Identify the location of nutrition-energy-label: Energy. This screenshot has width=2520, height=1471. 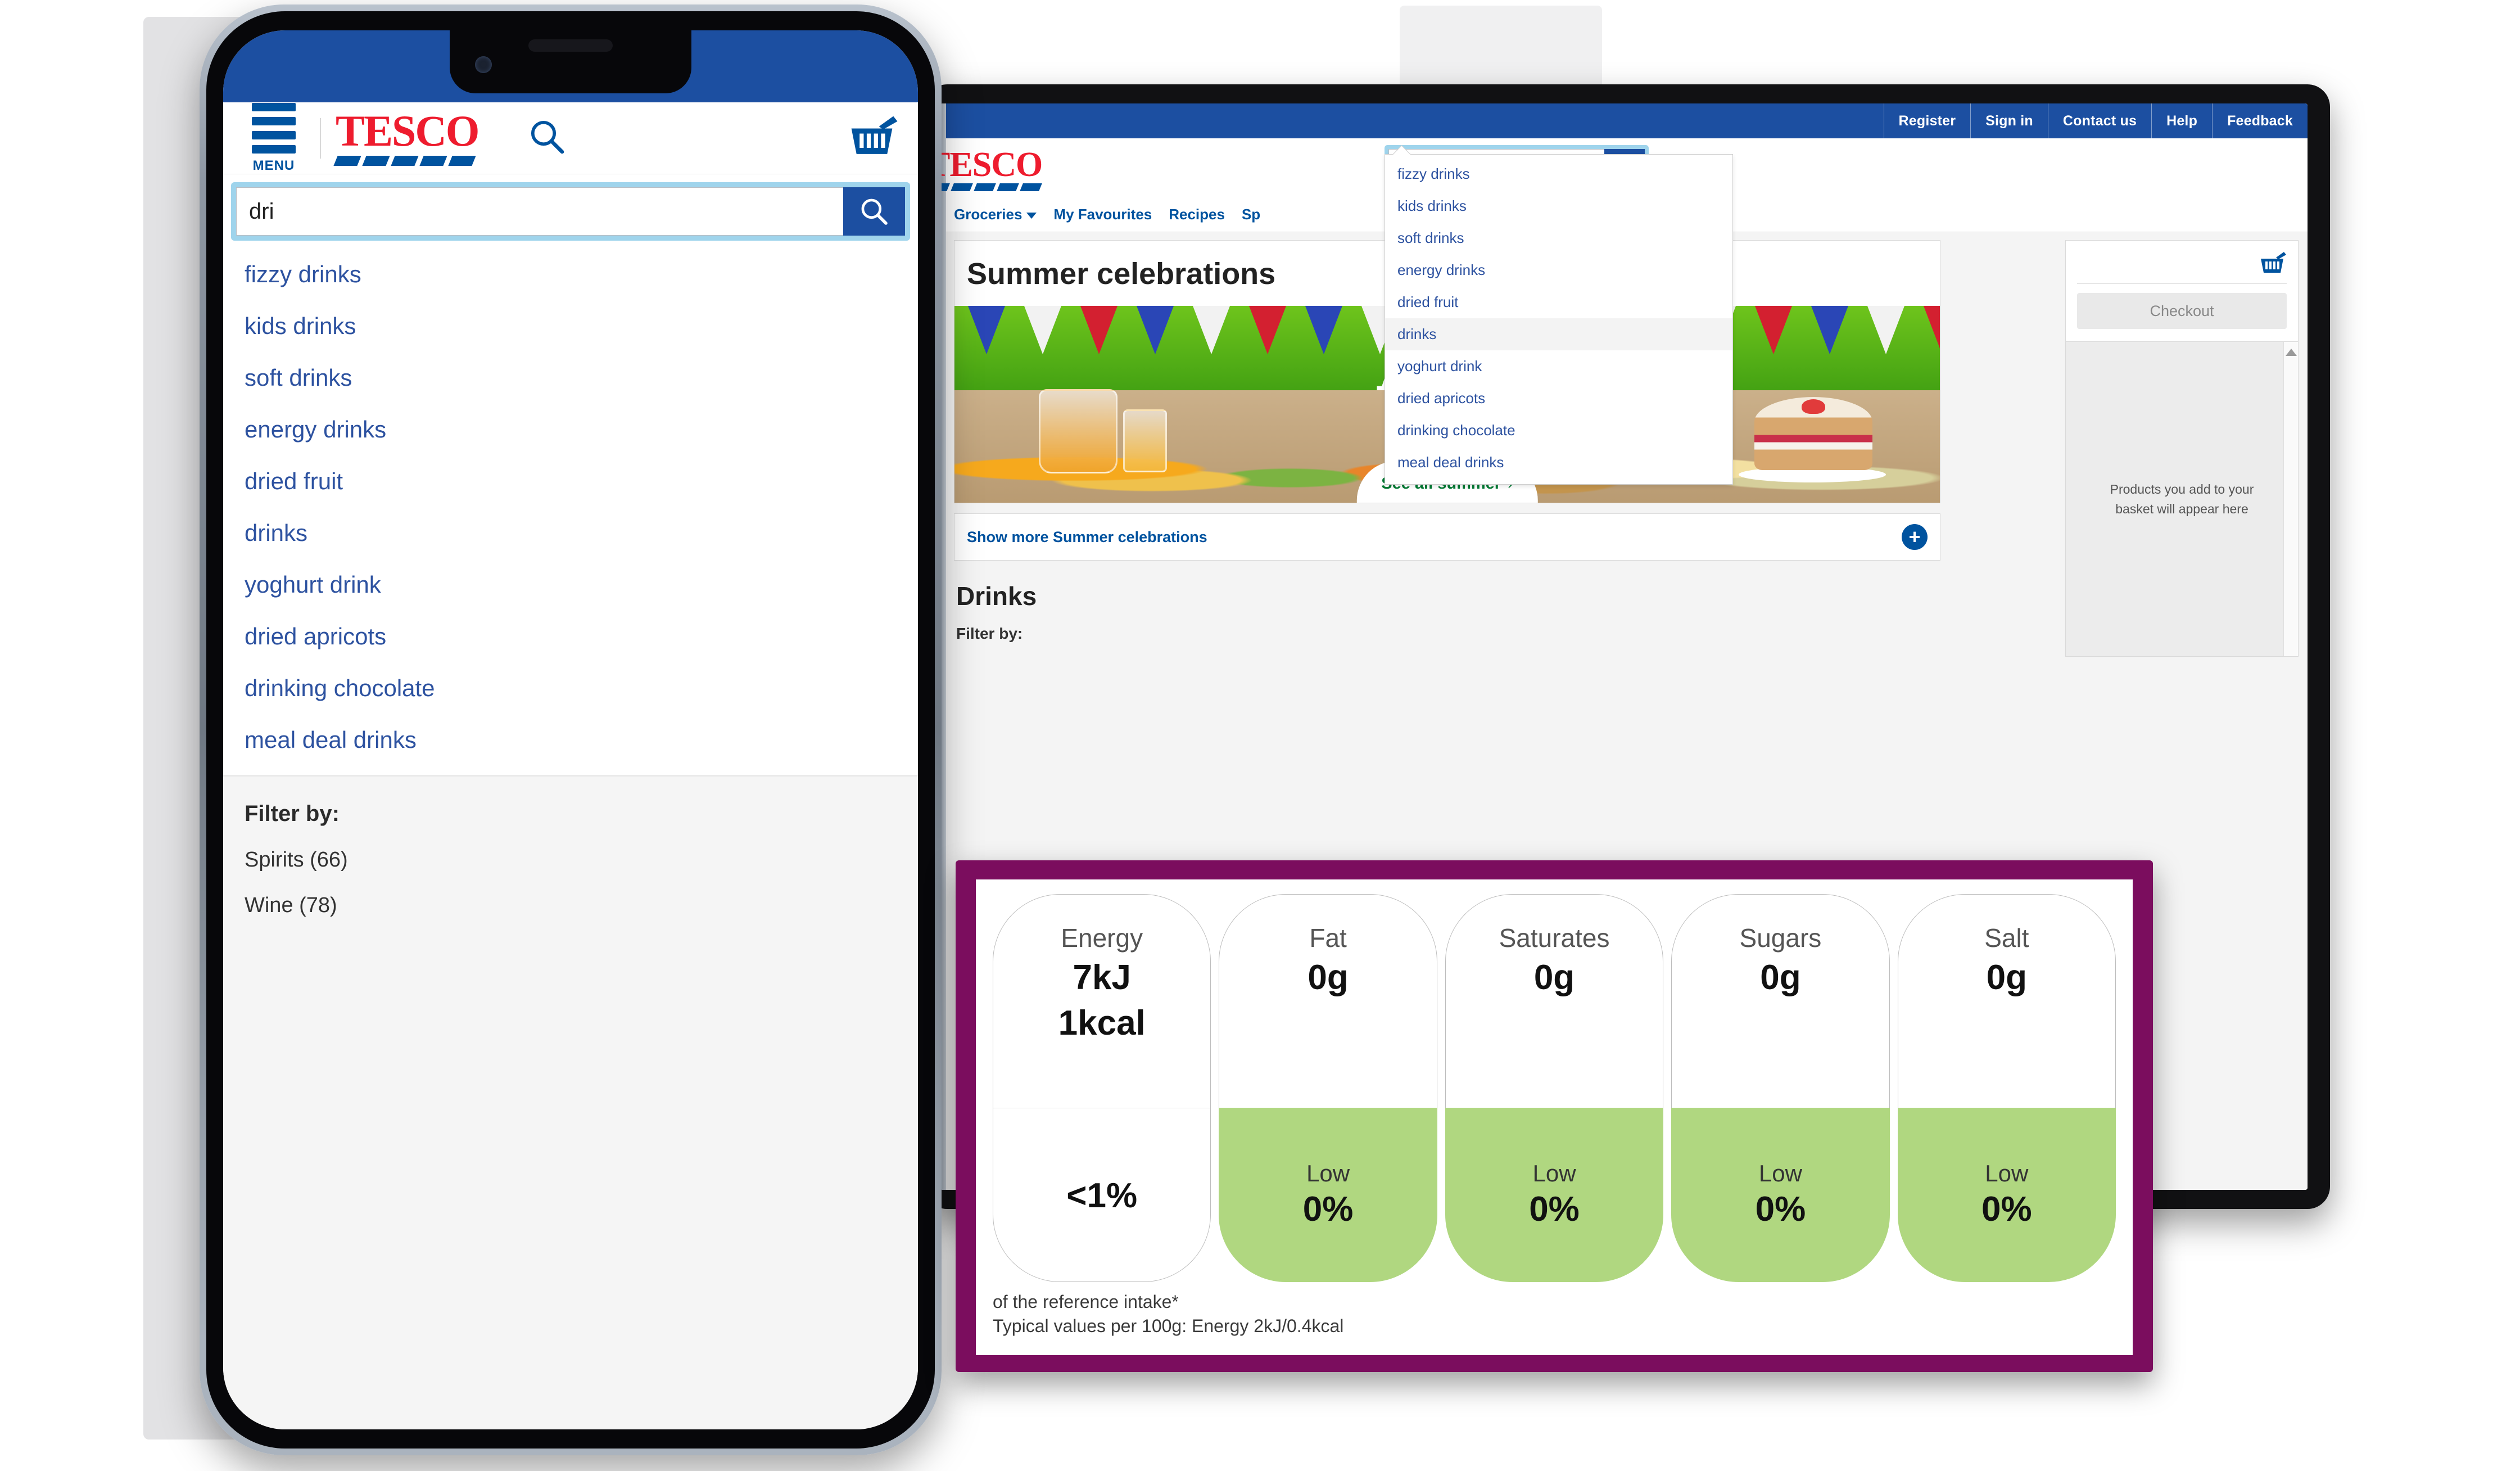
(1102, 938).